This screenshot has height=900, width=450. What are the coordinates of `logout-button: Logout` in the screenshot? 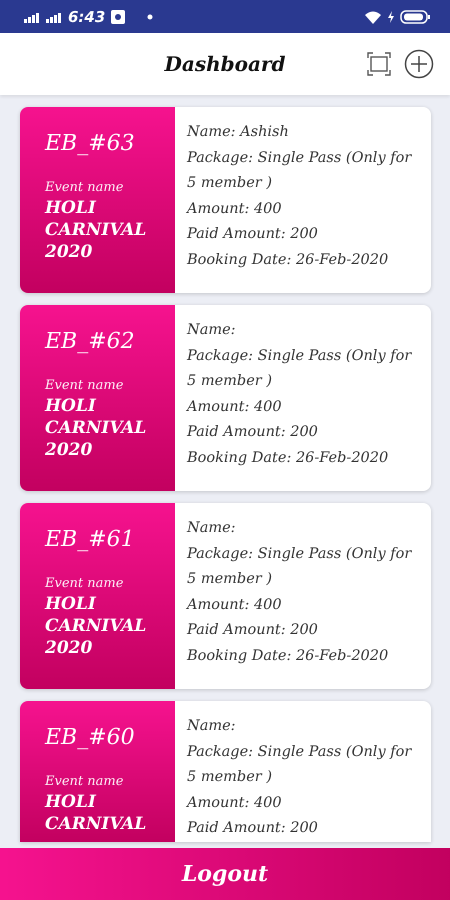 It's located at (225, 874).